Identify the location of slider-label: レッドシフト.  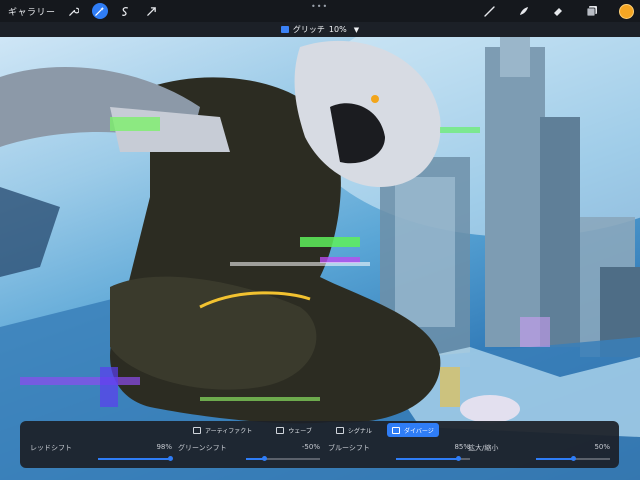
(51, 448).